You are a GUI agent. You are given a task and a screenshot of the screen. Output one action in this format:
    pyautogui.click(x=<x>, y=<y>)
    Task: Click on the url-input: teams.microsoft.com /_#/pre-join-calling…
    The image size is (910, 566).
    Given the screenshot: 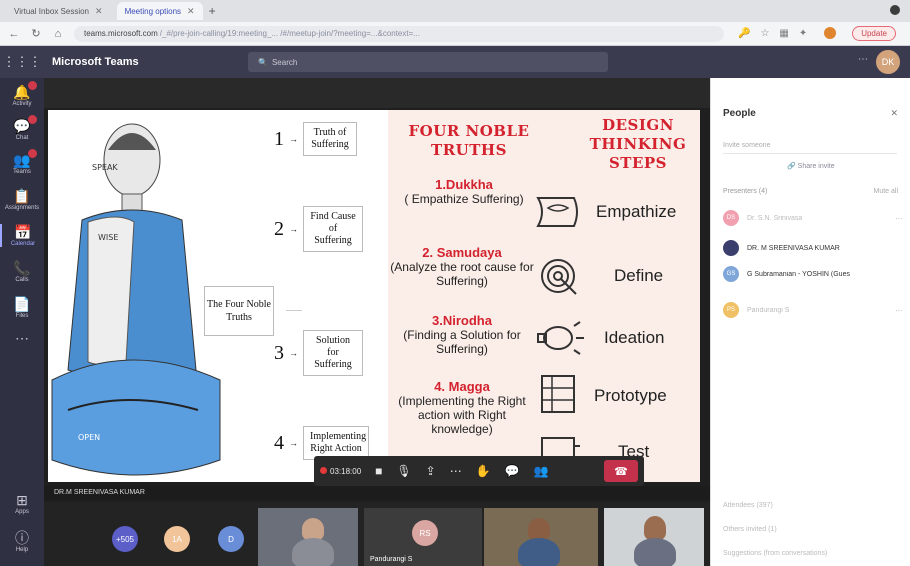 What is the action you would take?
    pyautogui.click(x=399, y=33)
    